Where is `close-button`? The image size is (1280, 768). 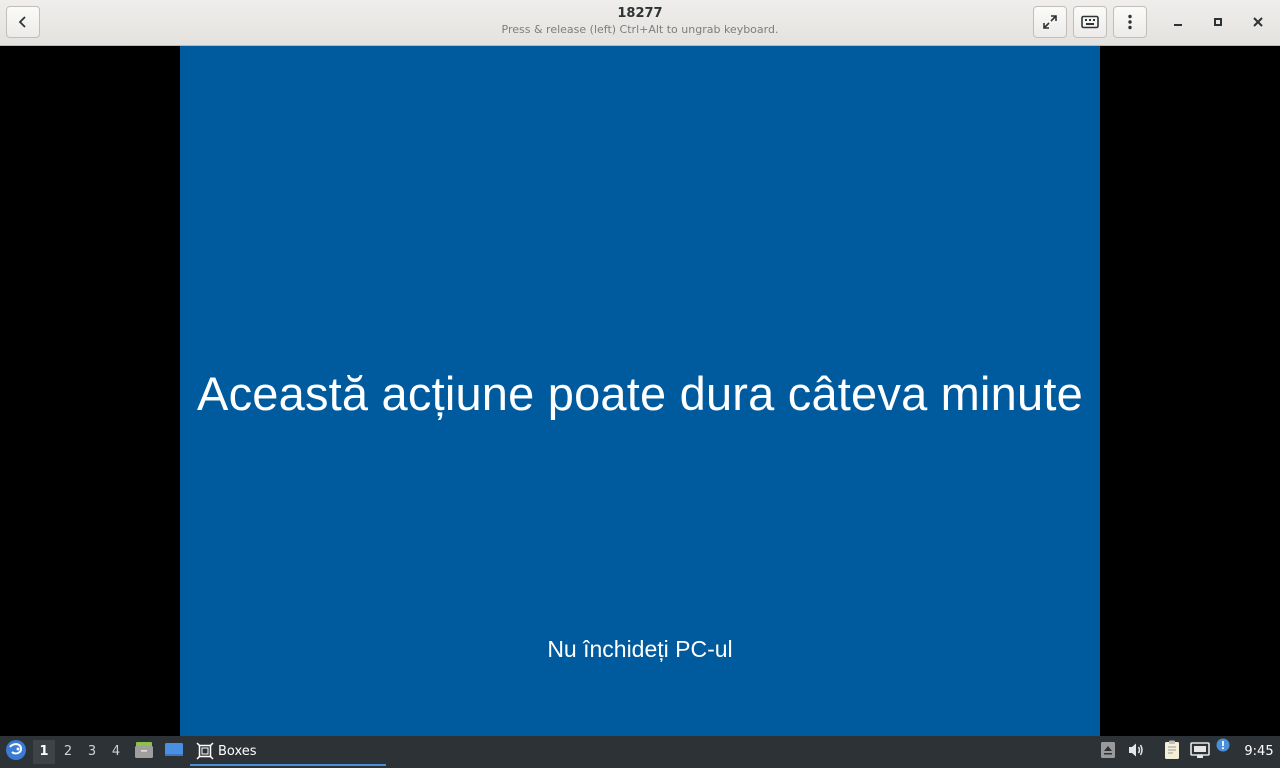
close-button is located at coordinates (1258, 22).